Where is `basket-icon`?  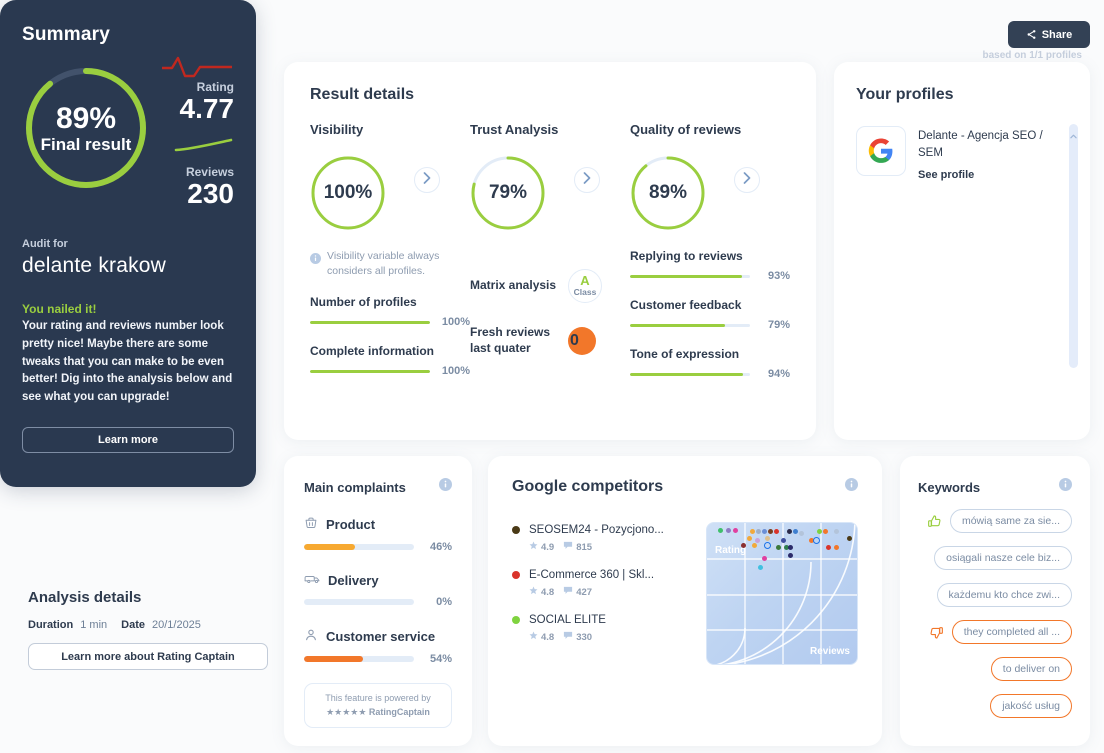 basket-icon is located at coordinates (311, 524).